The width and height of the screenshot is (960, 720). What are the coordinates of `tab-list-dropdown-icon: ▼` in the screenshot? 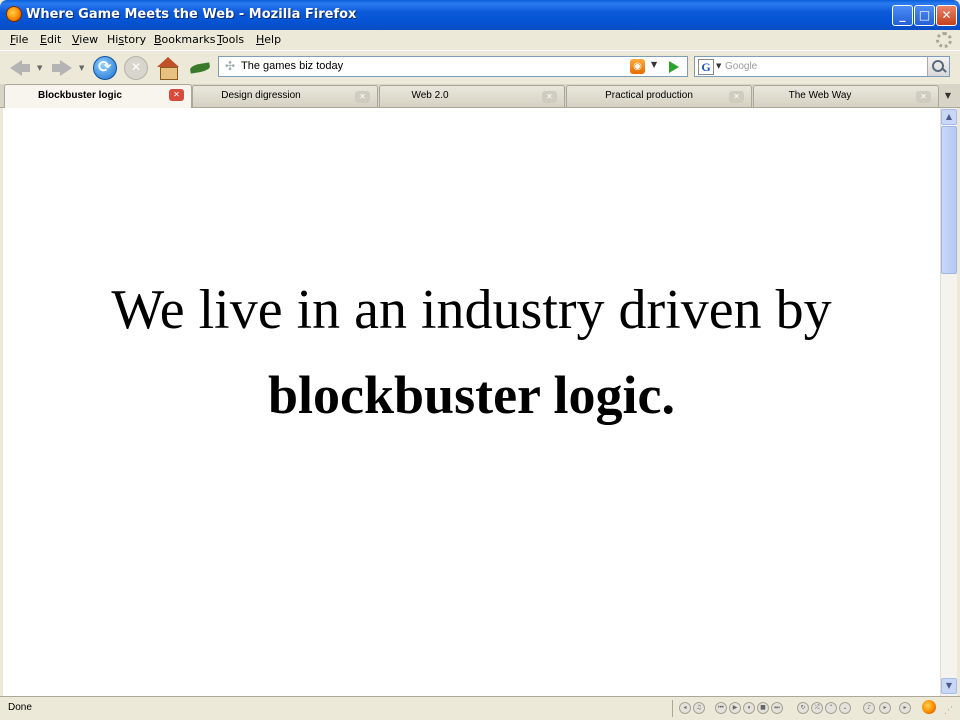 It's located at (948, 96).